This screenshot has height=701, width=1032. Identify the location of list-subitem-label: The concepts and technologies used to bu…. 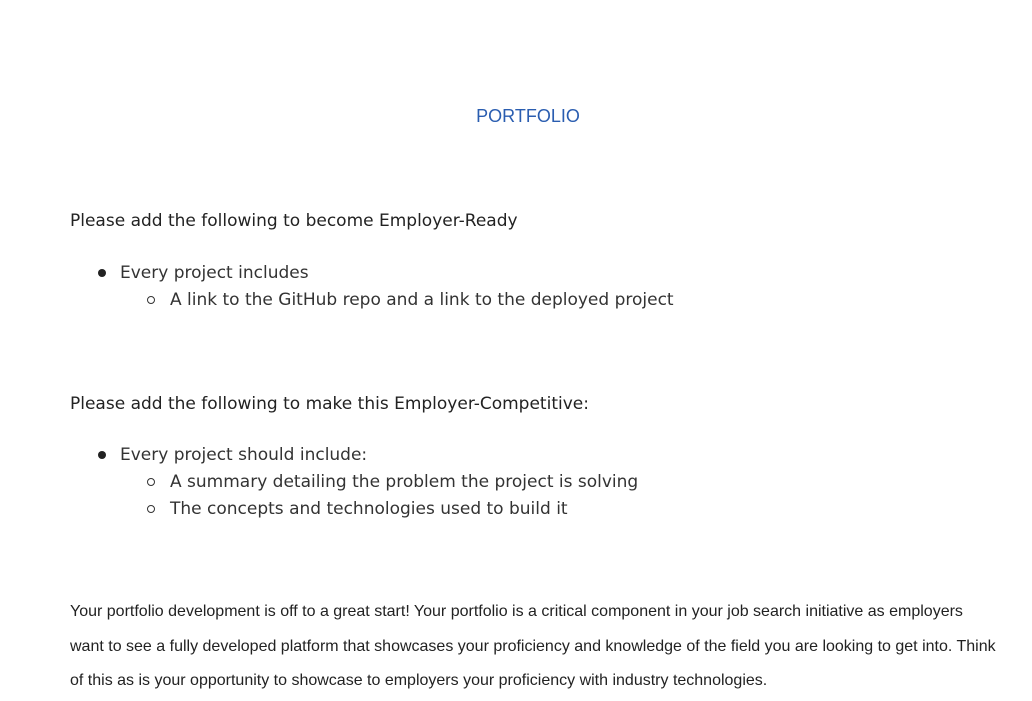
(369, 509).